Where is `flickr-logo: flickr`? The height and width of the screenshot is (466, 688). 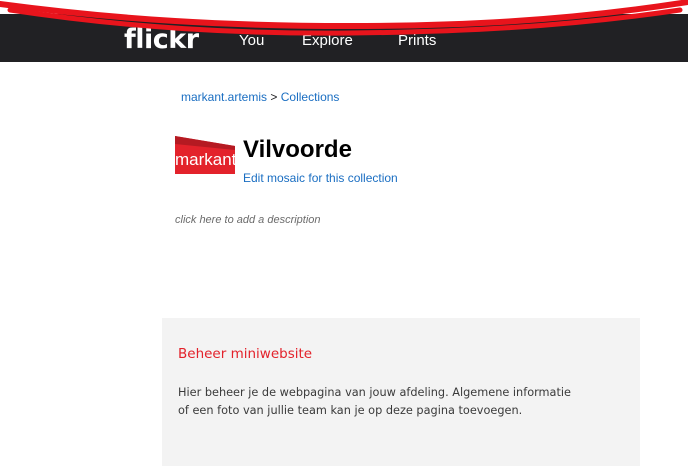
flickr-logo: flickr is located at coordinates (161, 40).